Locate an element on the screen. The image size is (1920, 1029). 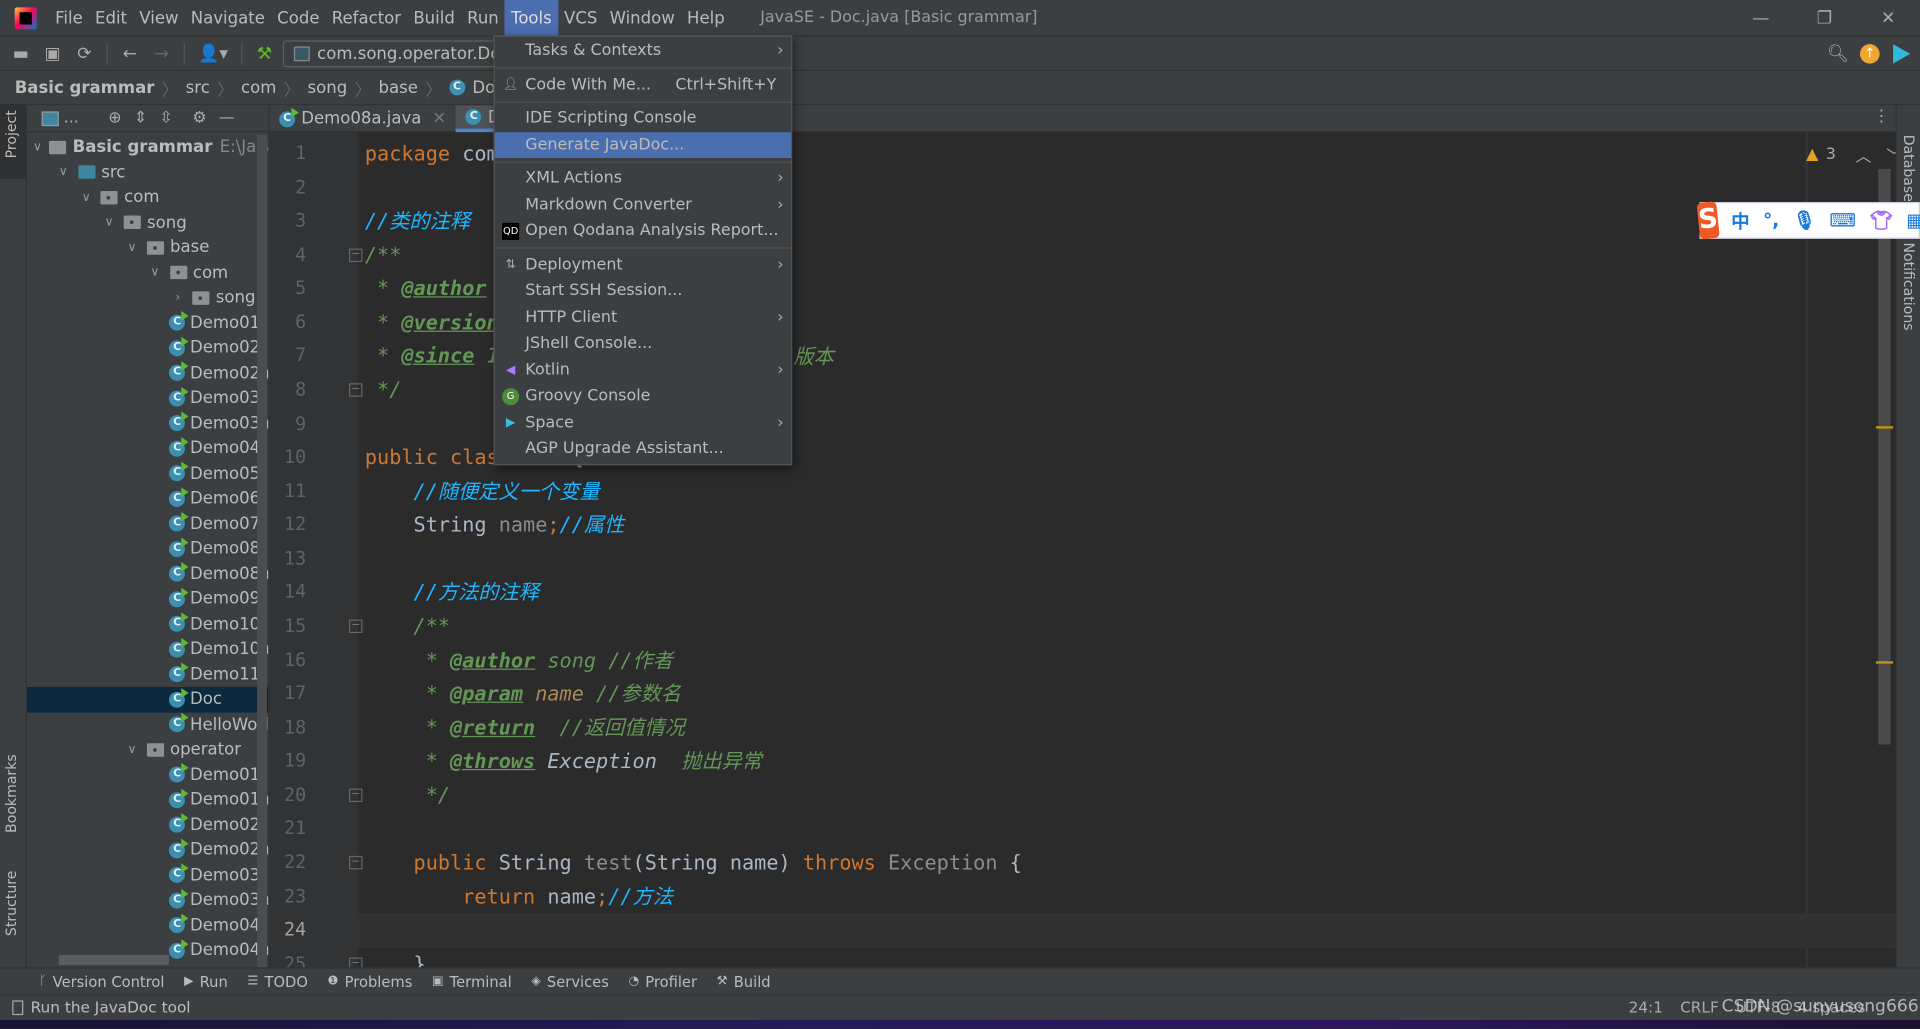
close-tab-icon: ✕ is located at coordinates (439, 119).